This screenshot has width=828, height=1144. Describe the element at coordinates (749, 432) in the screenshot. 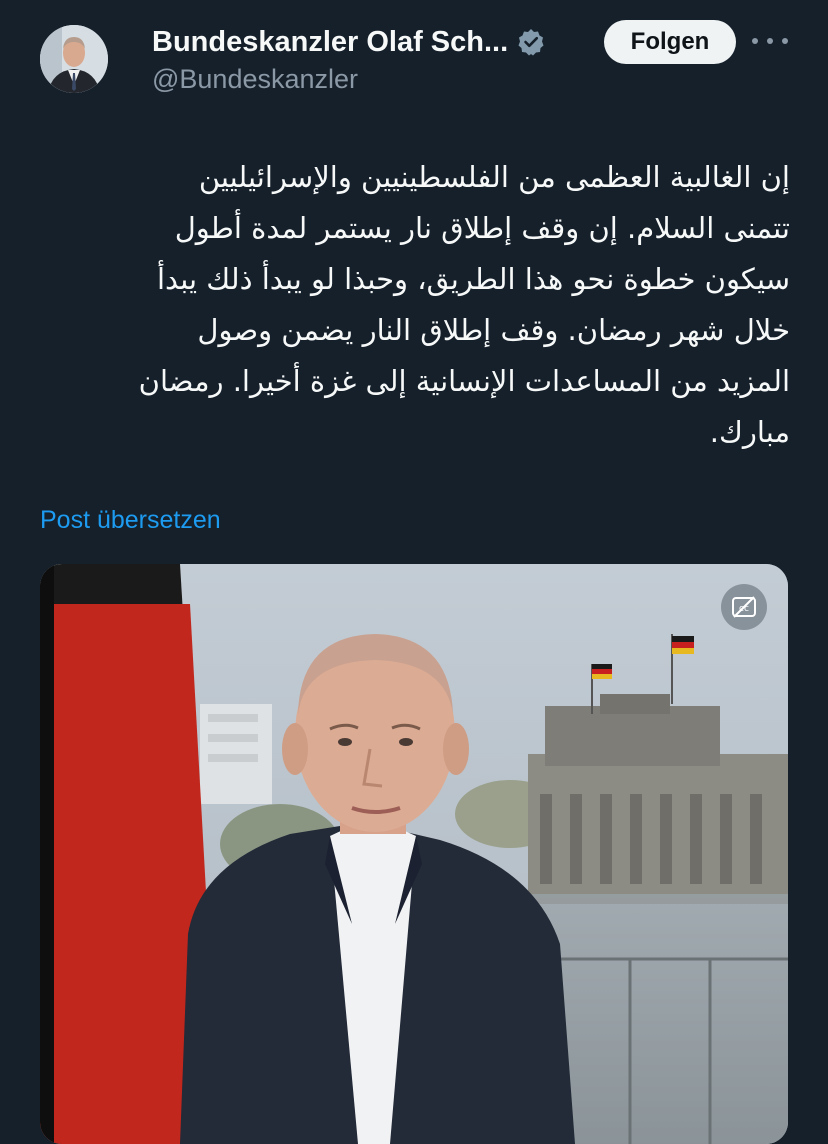

I see `tweet-text-line: مبارك.` at that location.